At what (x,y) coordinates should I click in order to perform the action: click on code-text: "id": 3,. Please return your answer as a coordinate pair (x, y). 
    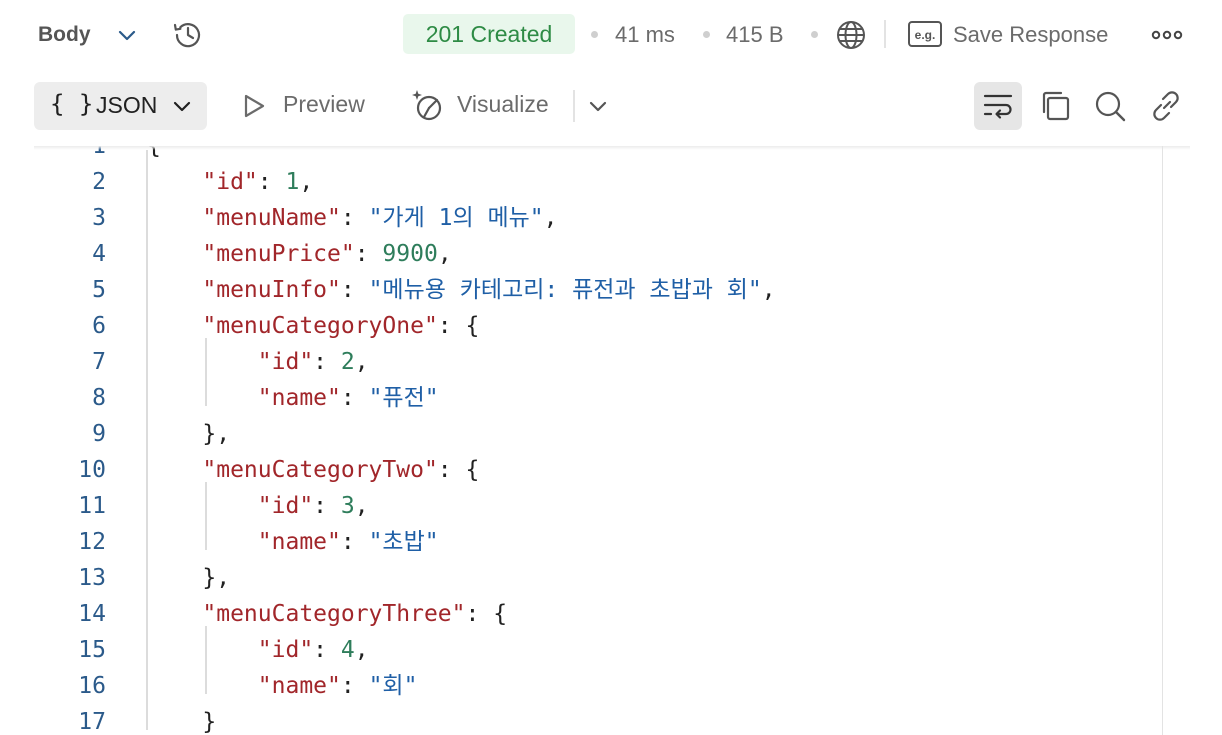
    Looking at the image, I should click on (258, 506).